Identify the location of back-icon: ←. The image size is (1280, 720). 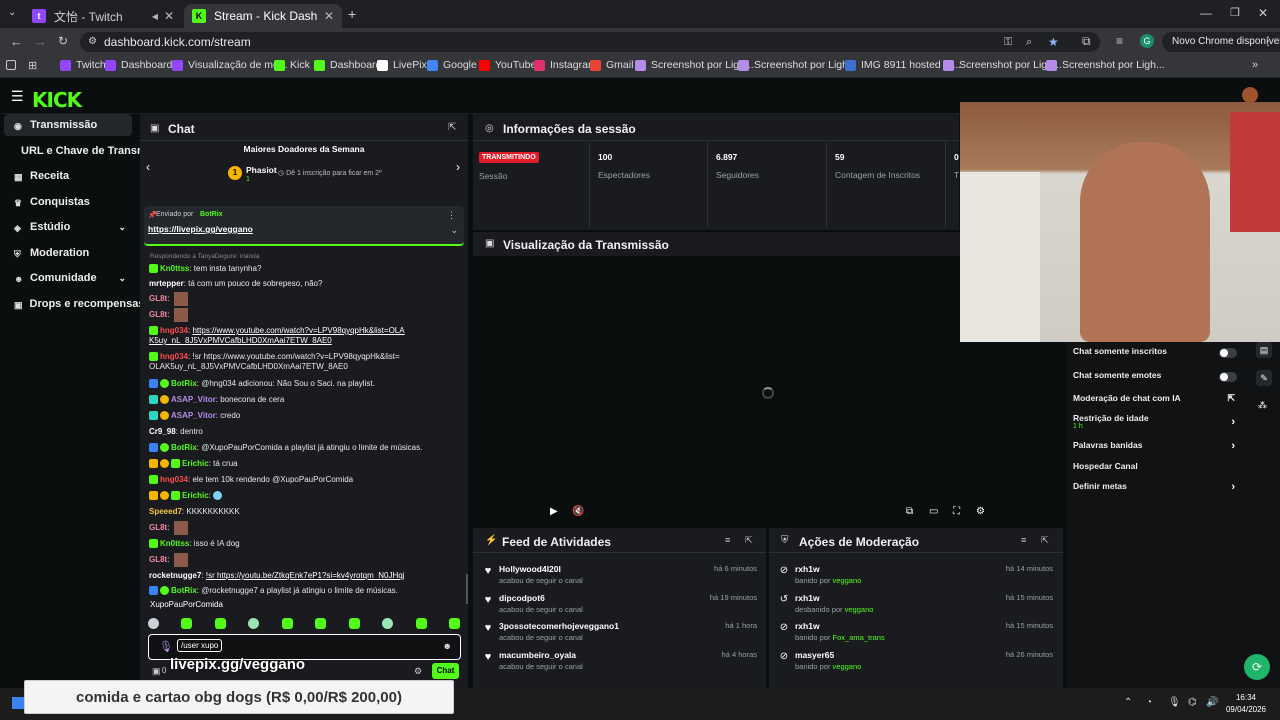
(16, 41).